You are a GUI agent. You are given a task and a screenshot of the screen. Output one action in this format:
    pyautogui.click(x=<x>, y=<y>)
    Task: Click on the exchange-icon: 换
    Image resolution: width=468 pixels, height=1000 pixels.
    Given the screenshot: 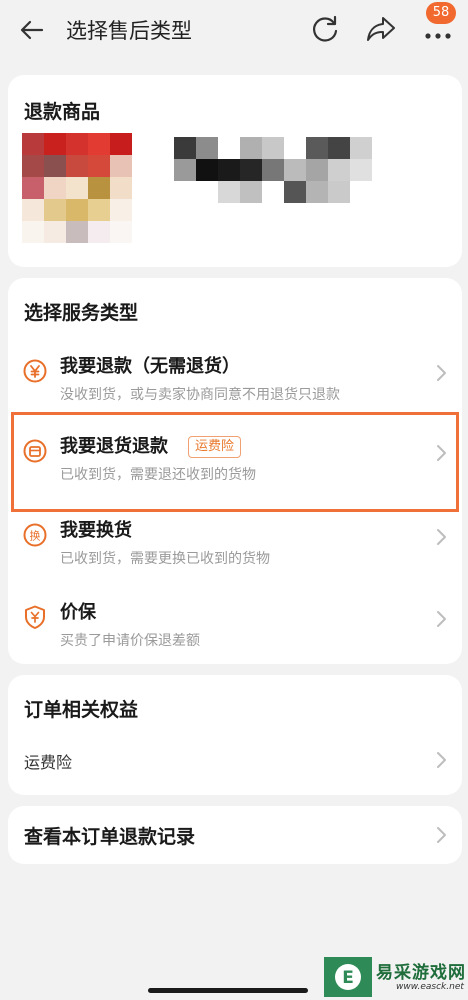 What is the action you would take?
    pyautogui.click(x=35, y=535)
    